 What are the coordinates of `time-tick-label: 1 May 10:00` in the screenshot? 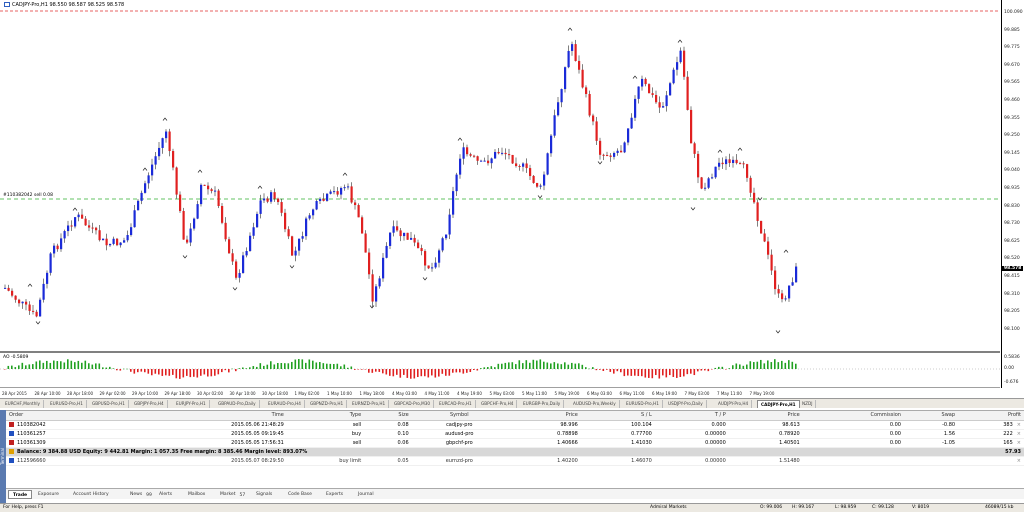 It's located at (339, 393).